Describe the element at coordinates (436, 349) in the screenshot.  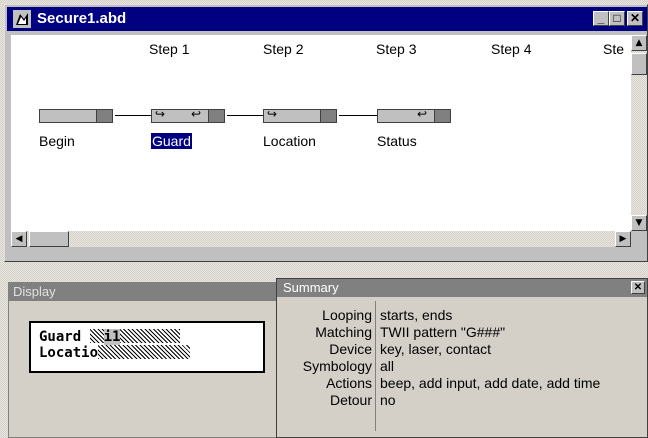
I see `summary-value: key, laser, contact` at that location.